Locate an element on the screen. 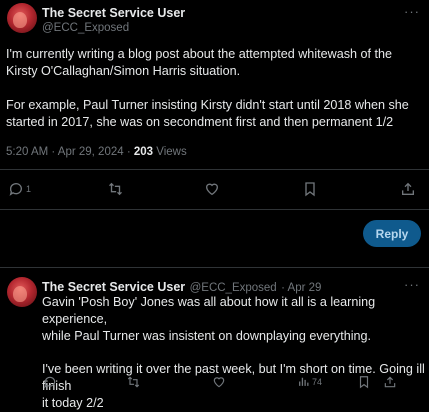 The height and width of the screenshot is (412, 429). like-action is located at coordinates (212, 189).